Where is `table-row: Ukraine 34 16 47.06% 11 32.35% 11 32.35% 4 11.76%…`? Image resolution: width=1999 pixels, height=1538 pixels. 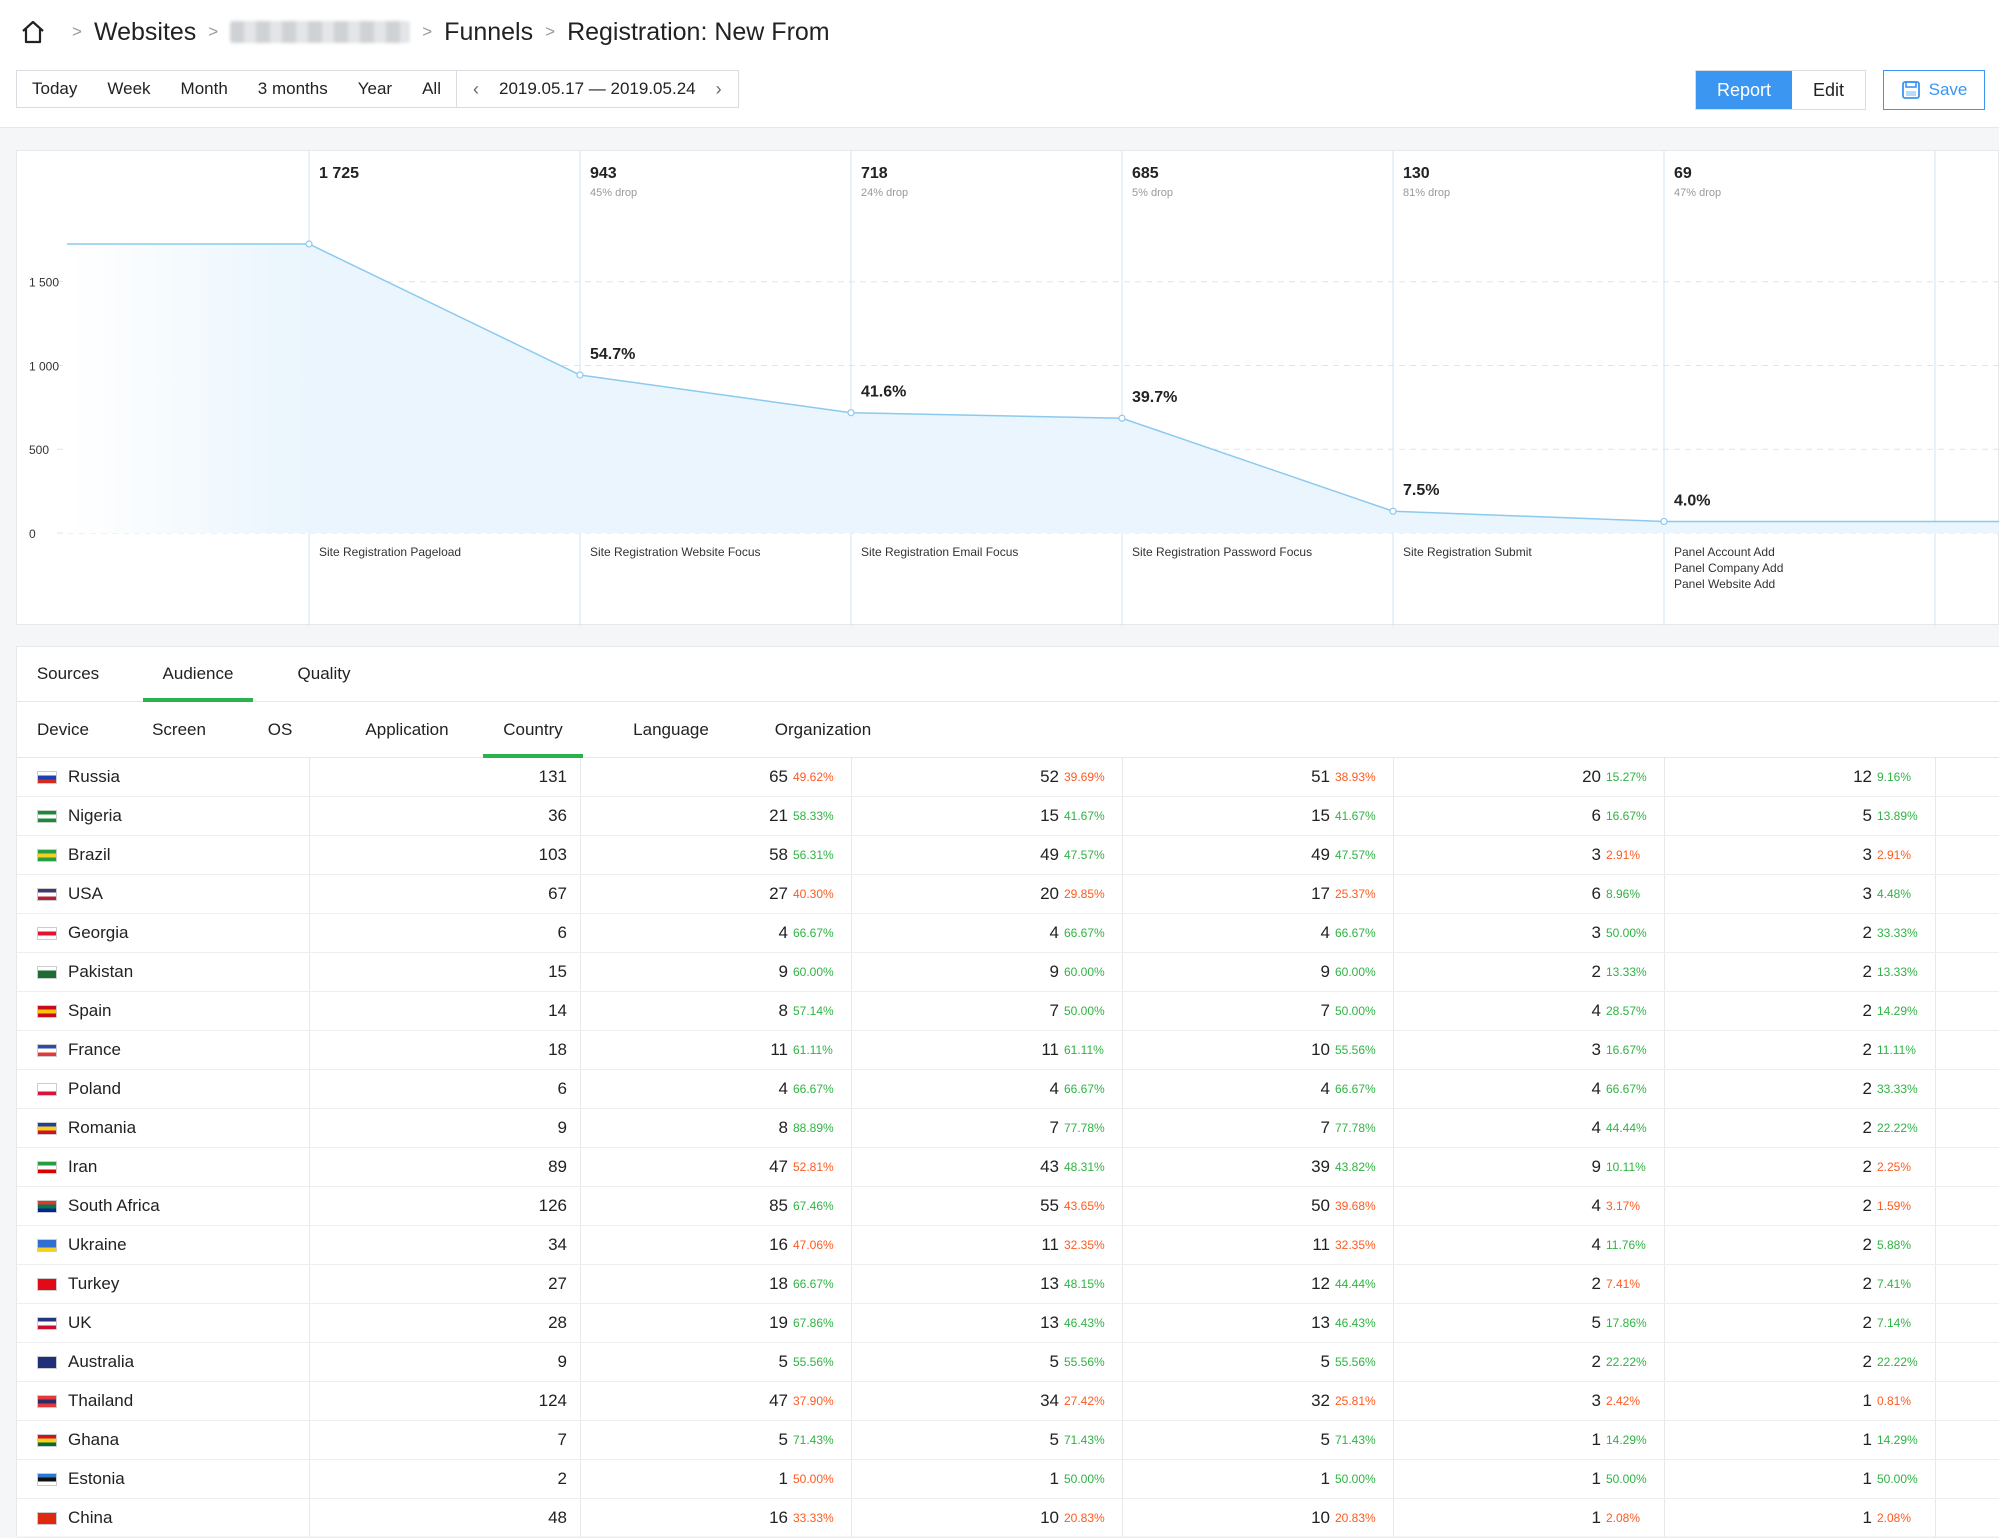
table-row: Ukraine 34 16 47.06% 11 32.35% 11 32.35% 4 11.76%… is located at coordinates (1008, 1245).